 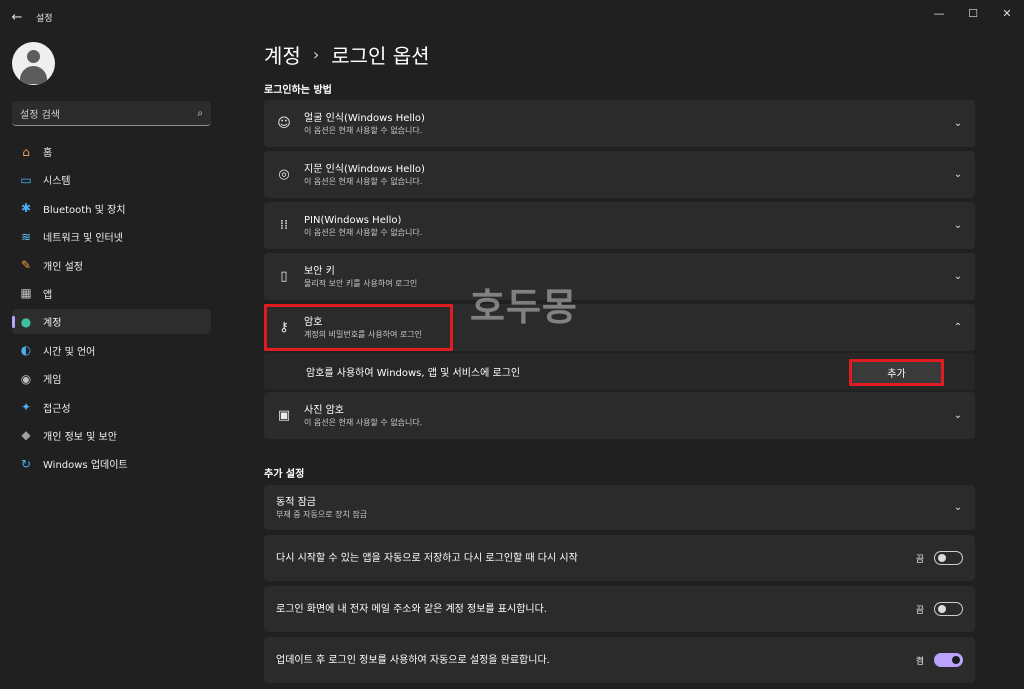 I want to click on signin-option-card: ▯ 보안 키 물리적 보안 키를 사용하여 로그인 ⌄, so click(x=619, y=276).